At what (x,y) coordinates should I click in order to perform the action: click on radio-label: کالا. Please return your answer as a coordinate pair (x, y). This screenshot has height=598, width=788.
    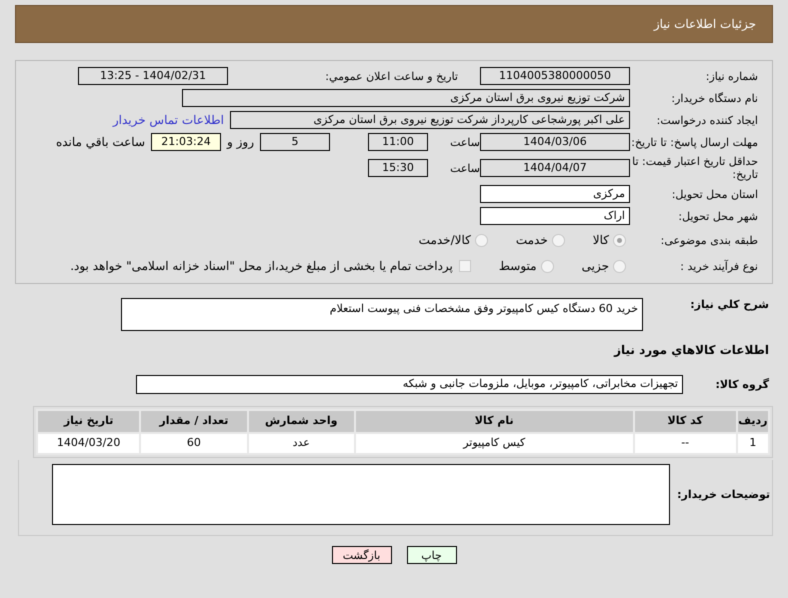
    Looking at the image, I should click on (600, 240).